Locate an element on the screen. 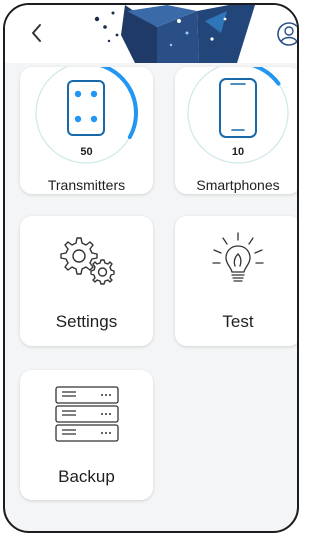 The image size is (320, 538). smartphones-tile: 10 Smartphones is located at coordinates (236, 130).